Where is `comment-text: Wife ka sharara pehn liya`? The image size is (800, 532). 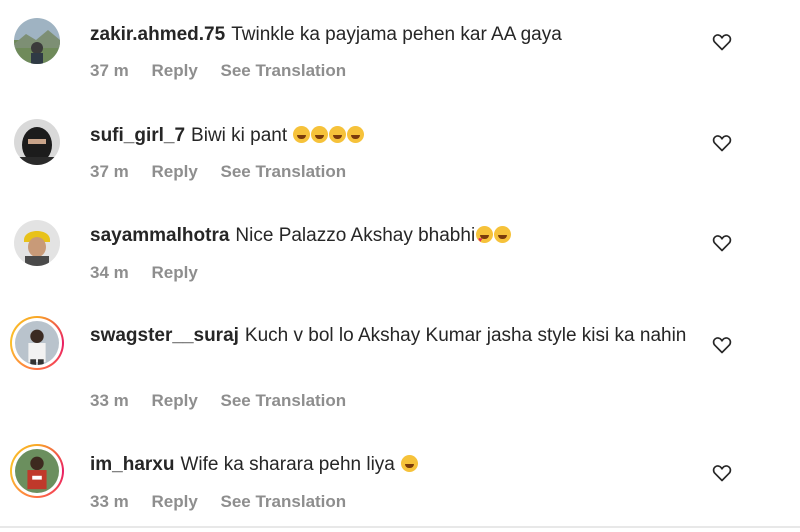
comment-text: Wife ka sharara pehn liya is located at coordinates (287, 464).